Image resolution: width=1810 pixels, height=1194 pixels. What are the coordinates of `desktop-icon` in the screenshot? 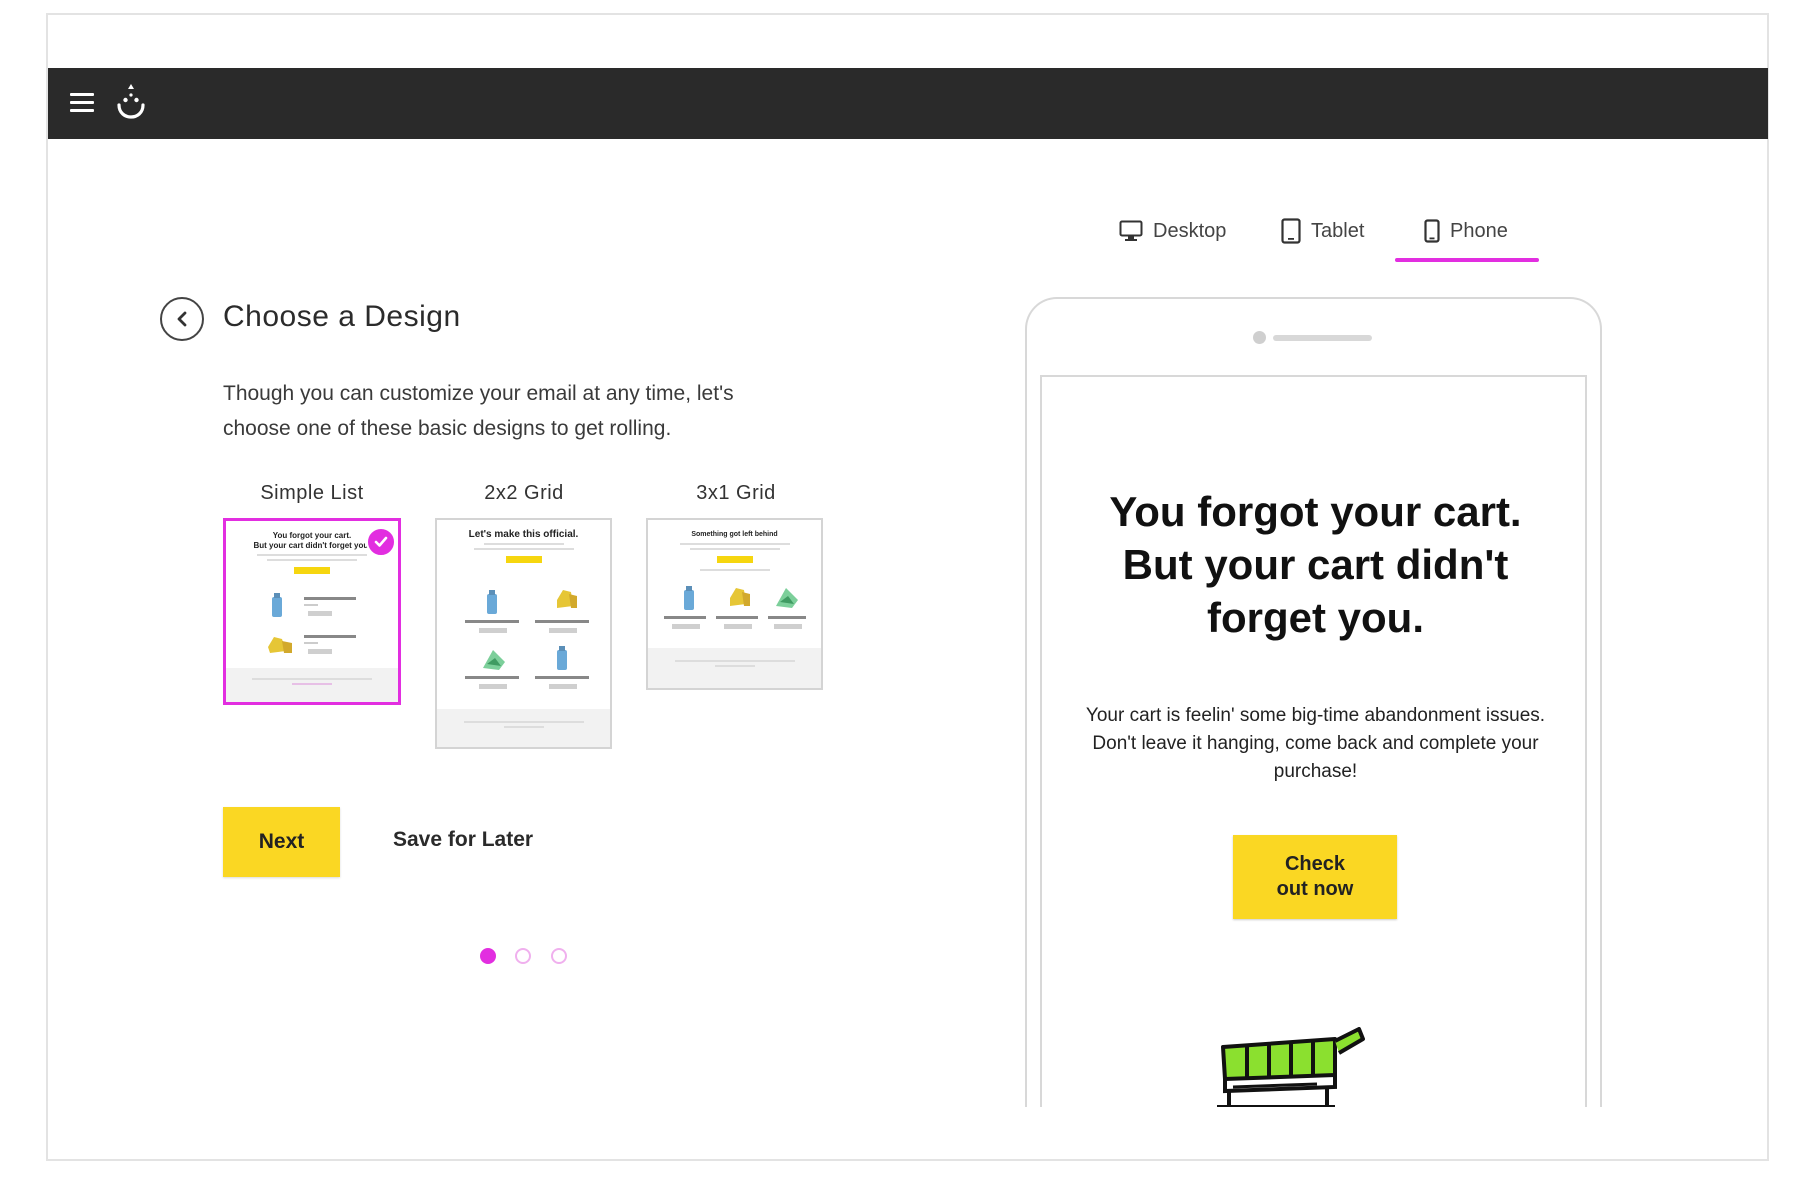 It's located at (1131, 230).